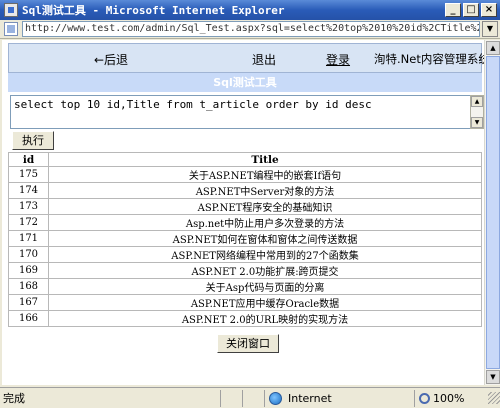 Image resolution: width=500 pixels, height=408 pixels. I want to click on table-row: 167 ASP.NET应用中缓存Oracle数据, so click(245, 302).